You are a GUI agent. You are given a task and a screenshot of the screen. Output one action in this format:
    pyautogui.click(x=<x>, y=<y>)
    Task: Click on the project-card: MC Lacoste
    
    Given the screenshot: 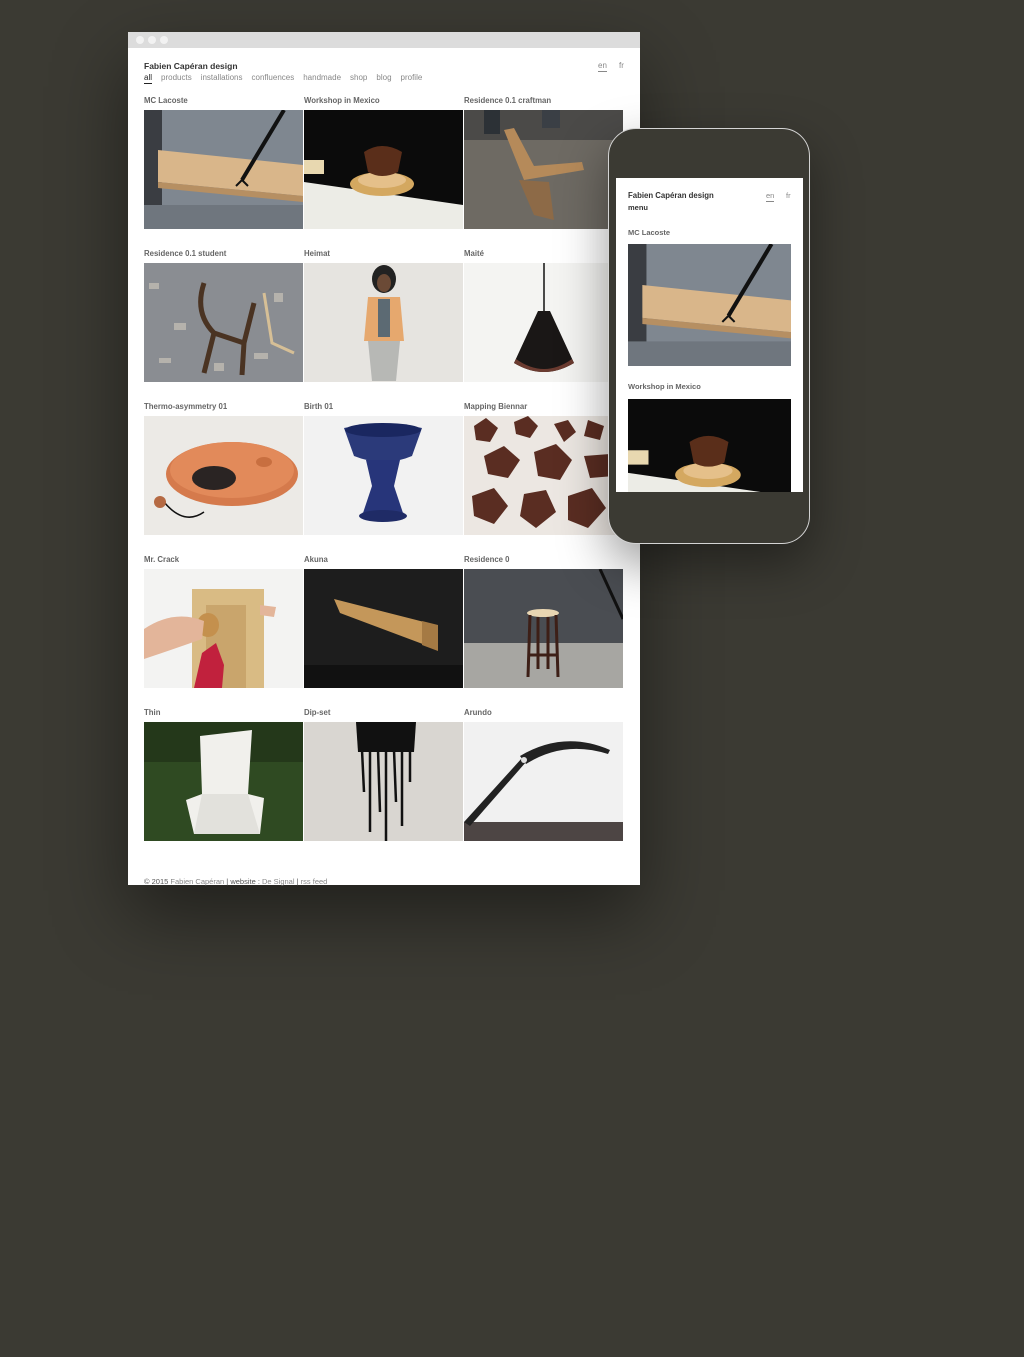 What is the action you would take?
    pyautogui.click(x=223, y=162)
    